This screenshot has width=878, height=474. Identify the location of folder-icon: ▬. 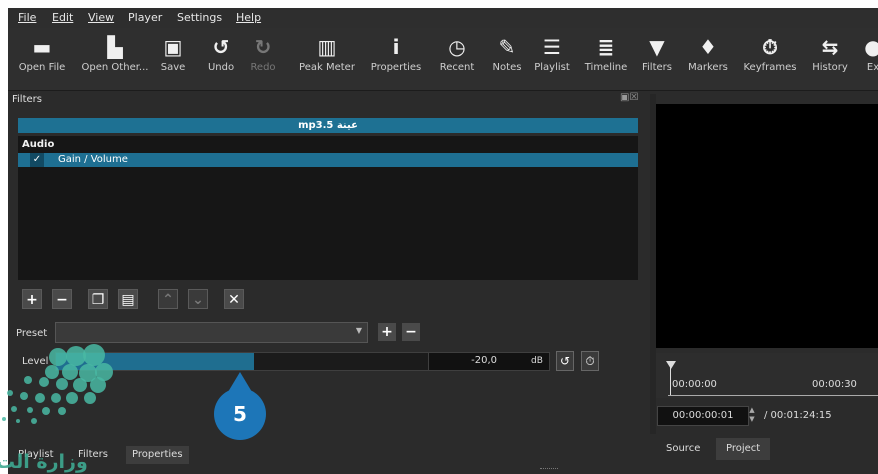
(42, 47).